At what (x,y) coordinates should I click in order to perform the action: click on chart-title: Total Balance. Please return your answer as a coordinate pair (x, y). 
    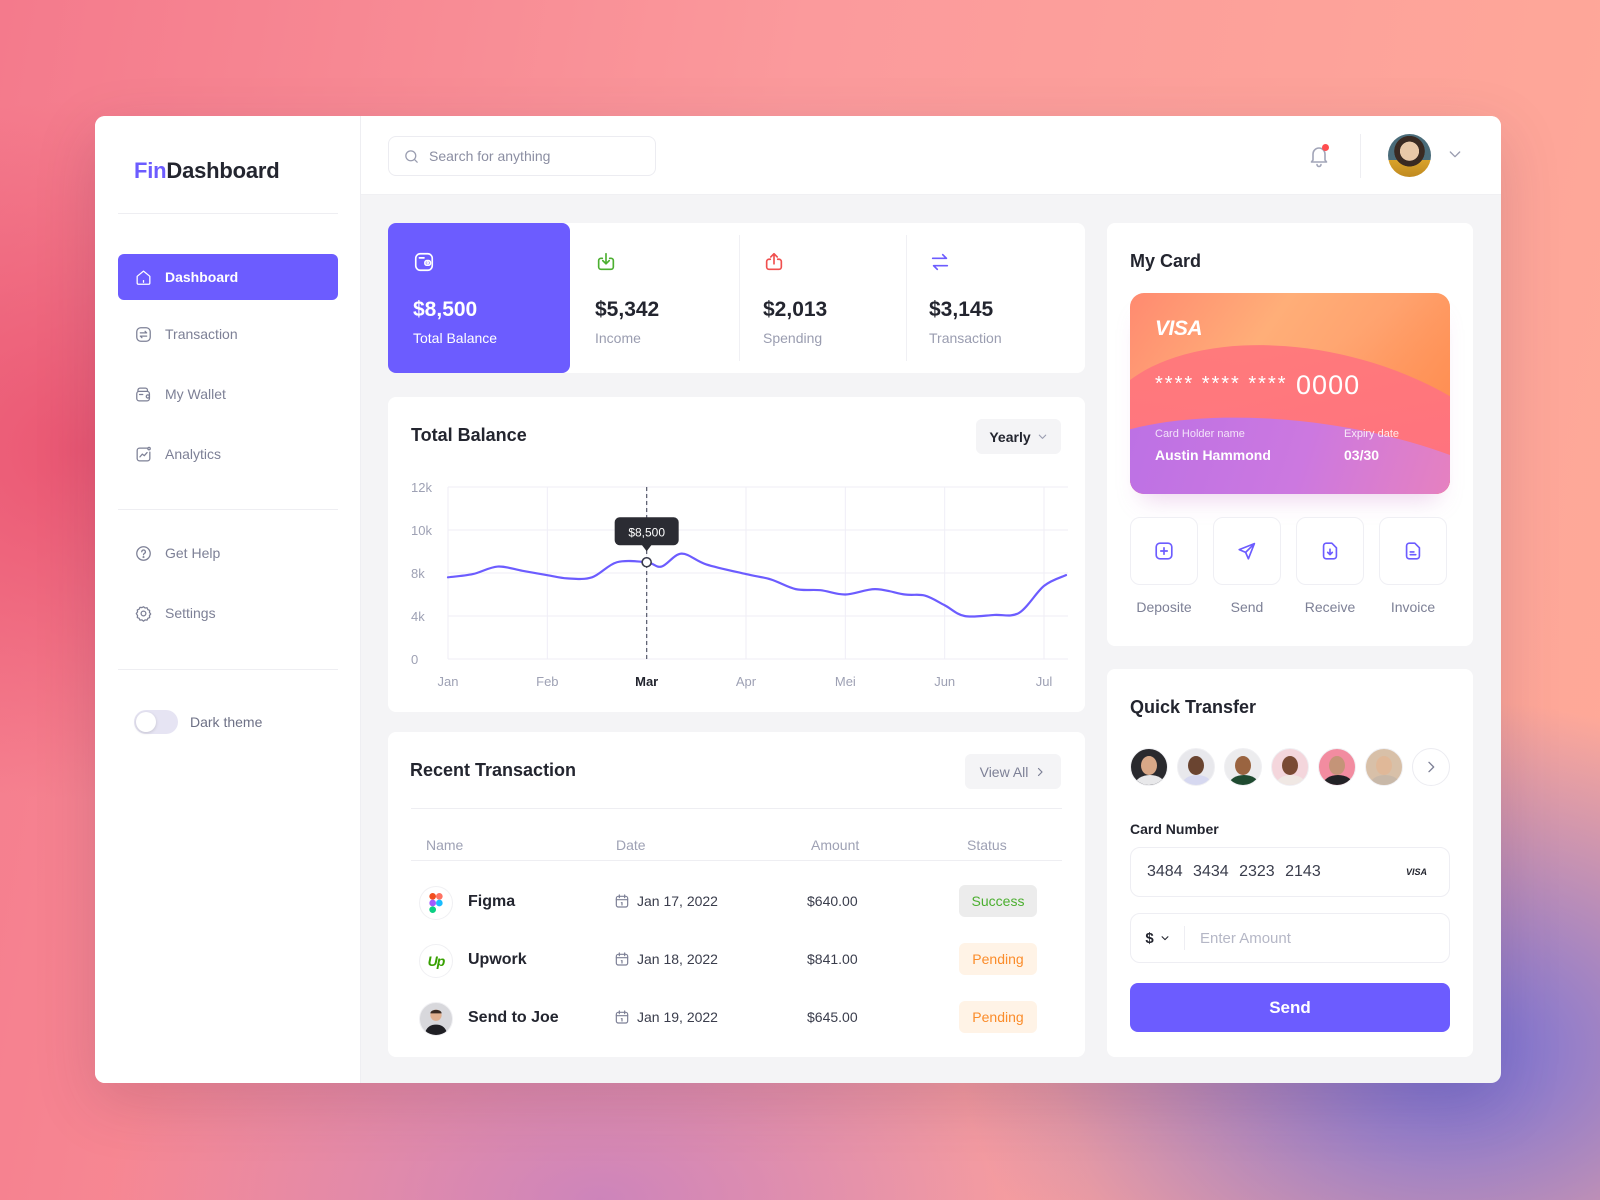
    Looking at the image, I should click on (469, 435).